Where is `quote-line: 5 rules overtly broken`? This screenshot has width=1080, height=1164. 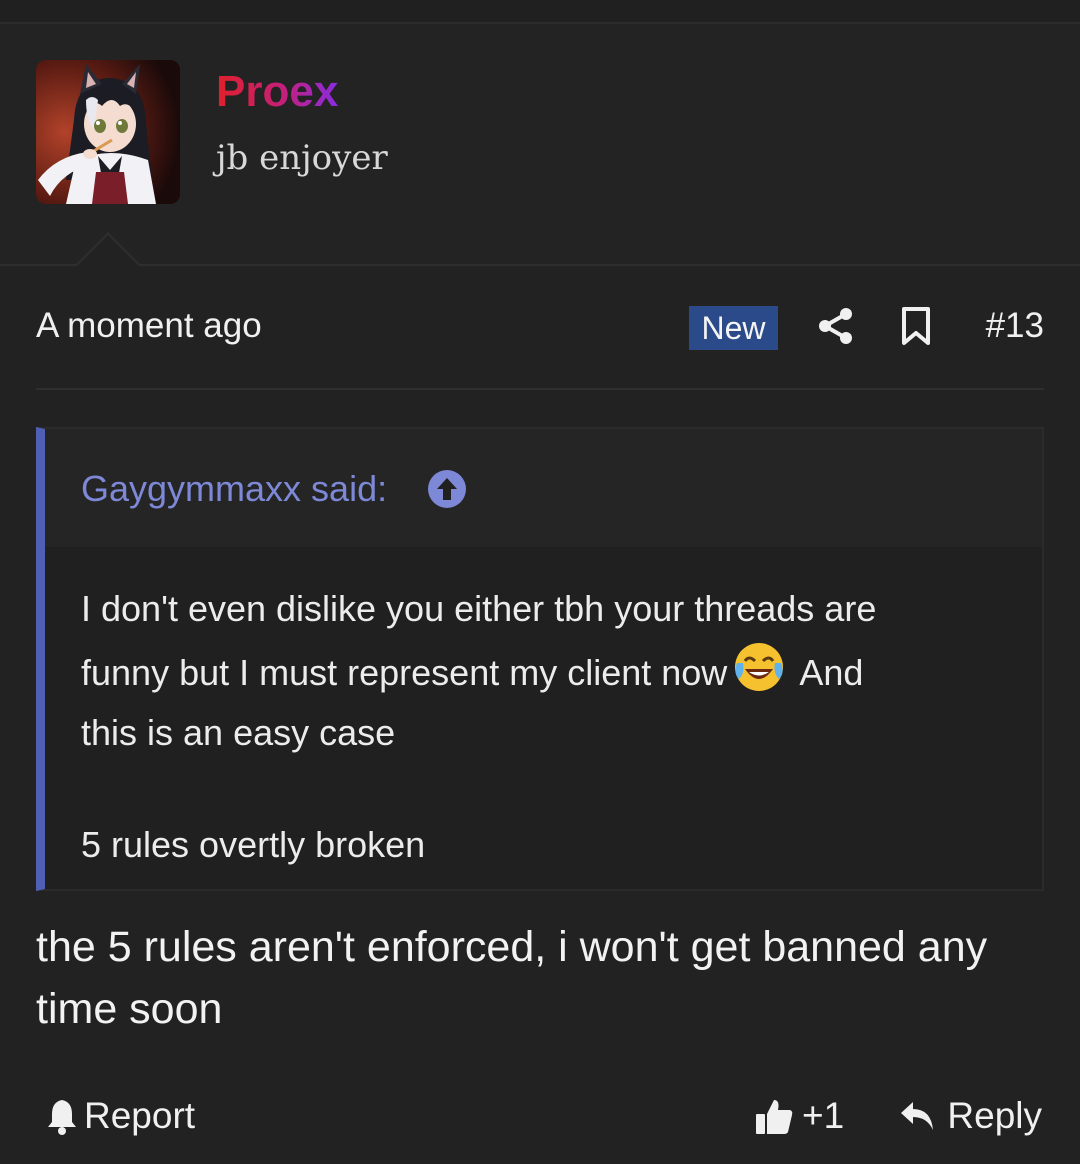
quote-line: 5 rules overtly broken is located at coordinates (253, 844).